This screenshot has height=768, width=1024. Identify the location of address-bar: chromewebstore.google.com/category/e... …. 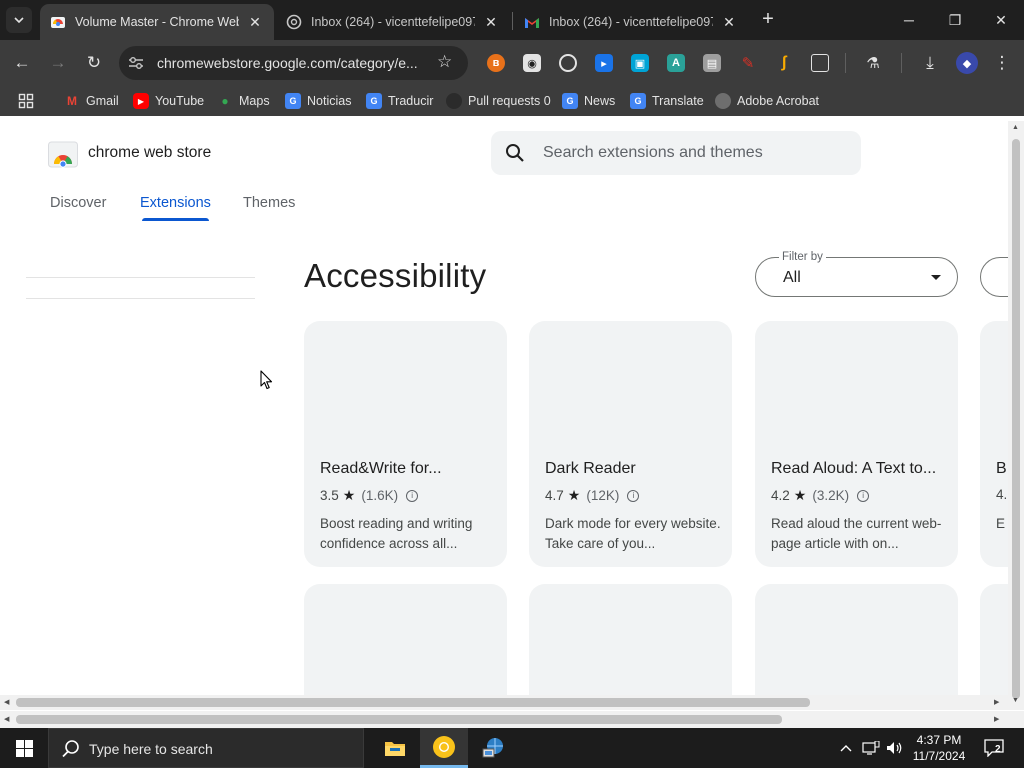
(293, 63).